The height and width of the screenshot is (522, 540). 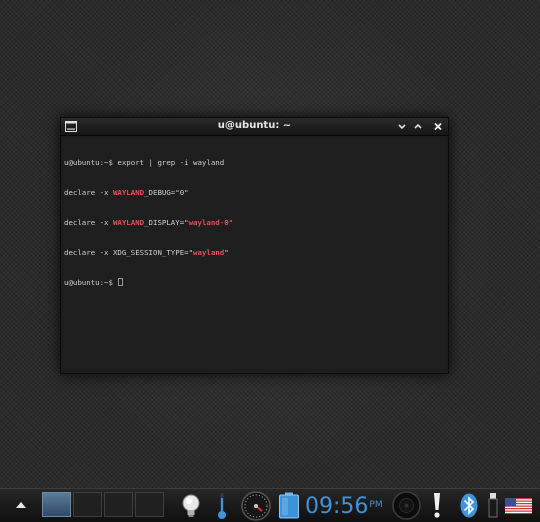 I want to click on clock-time: 09:56, so click(x=337, y=506).